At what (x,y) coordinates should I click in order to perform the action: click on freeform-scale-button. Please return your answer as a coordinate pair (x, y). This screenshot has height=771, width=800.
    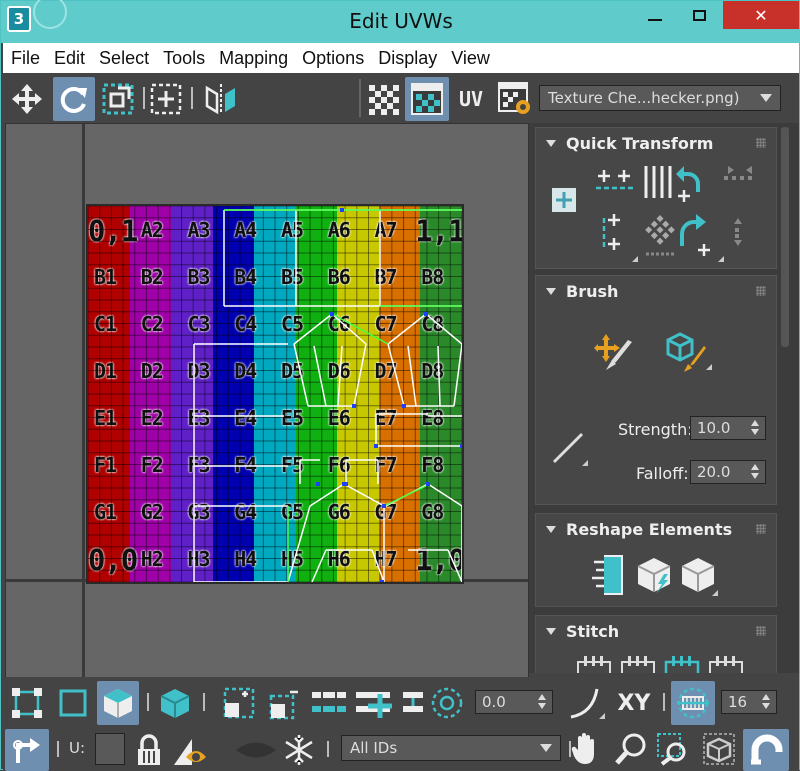
    Looking at the image, I should click on (118, 99).